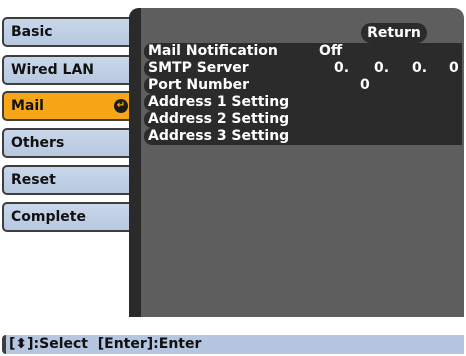  I want to click on address-3-setting-row: Address 3 Setting, so click(303, 136).